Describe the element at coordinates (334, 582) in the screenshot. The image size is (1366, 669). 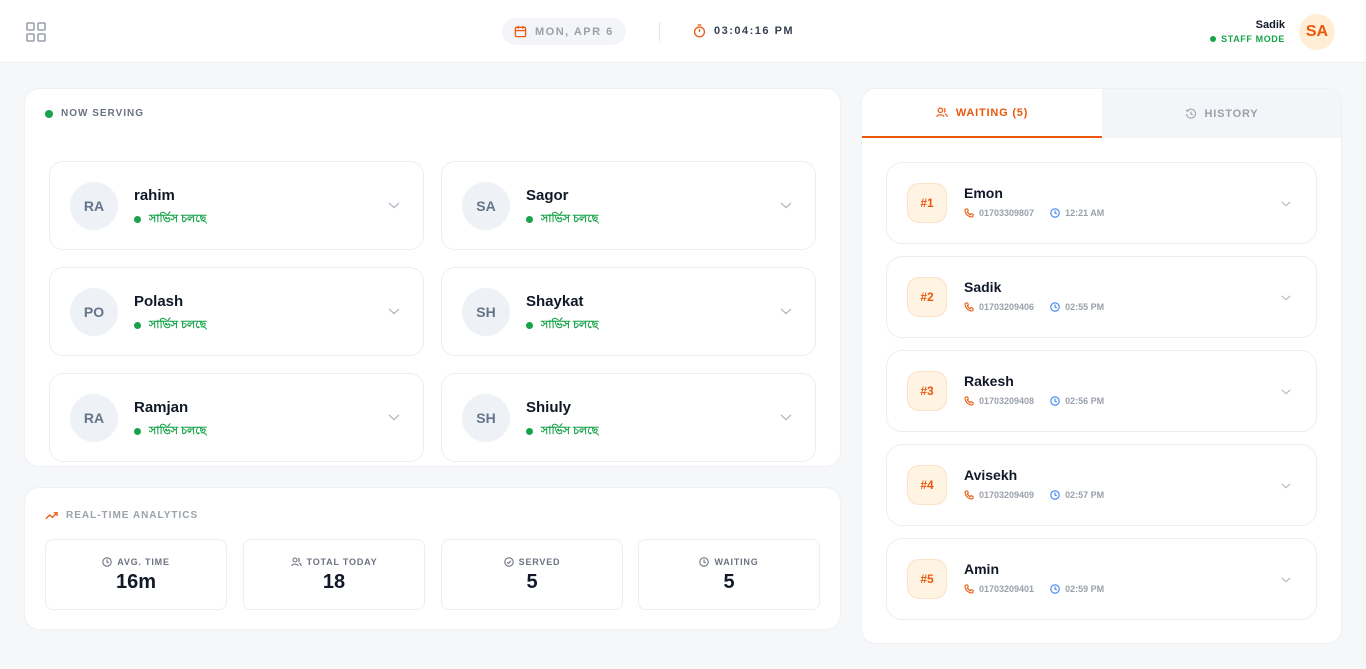
I see `stat-value: 18` at that location.